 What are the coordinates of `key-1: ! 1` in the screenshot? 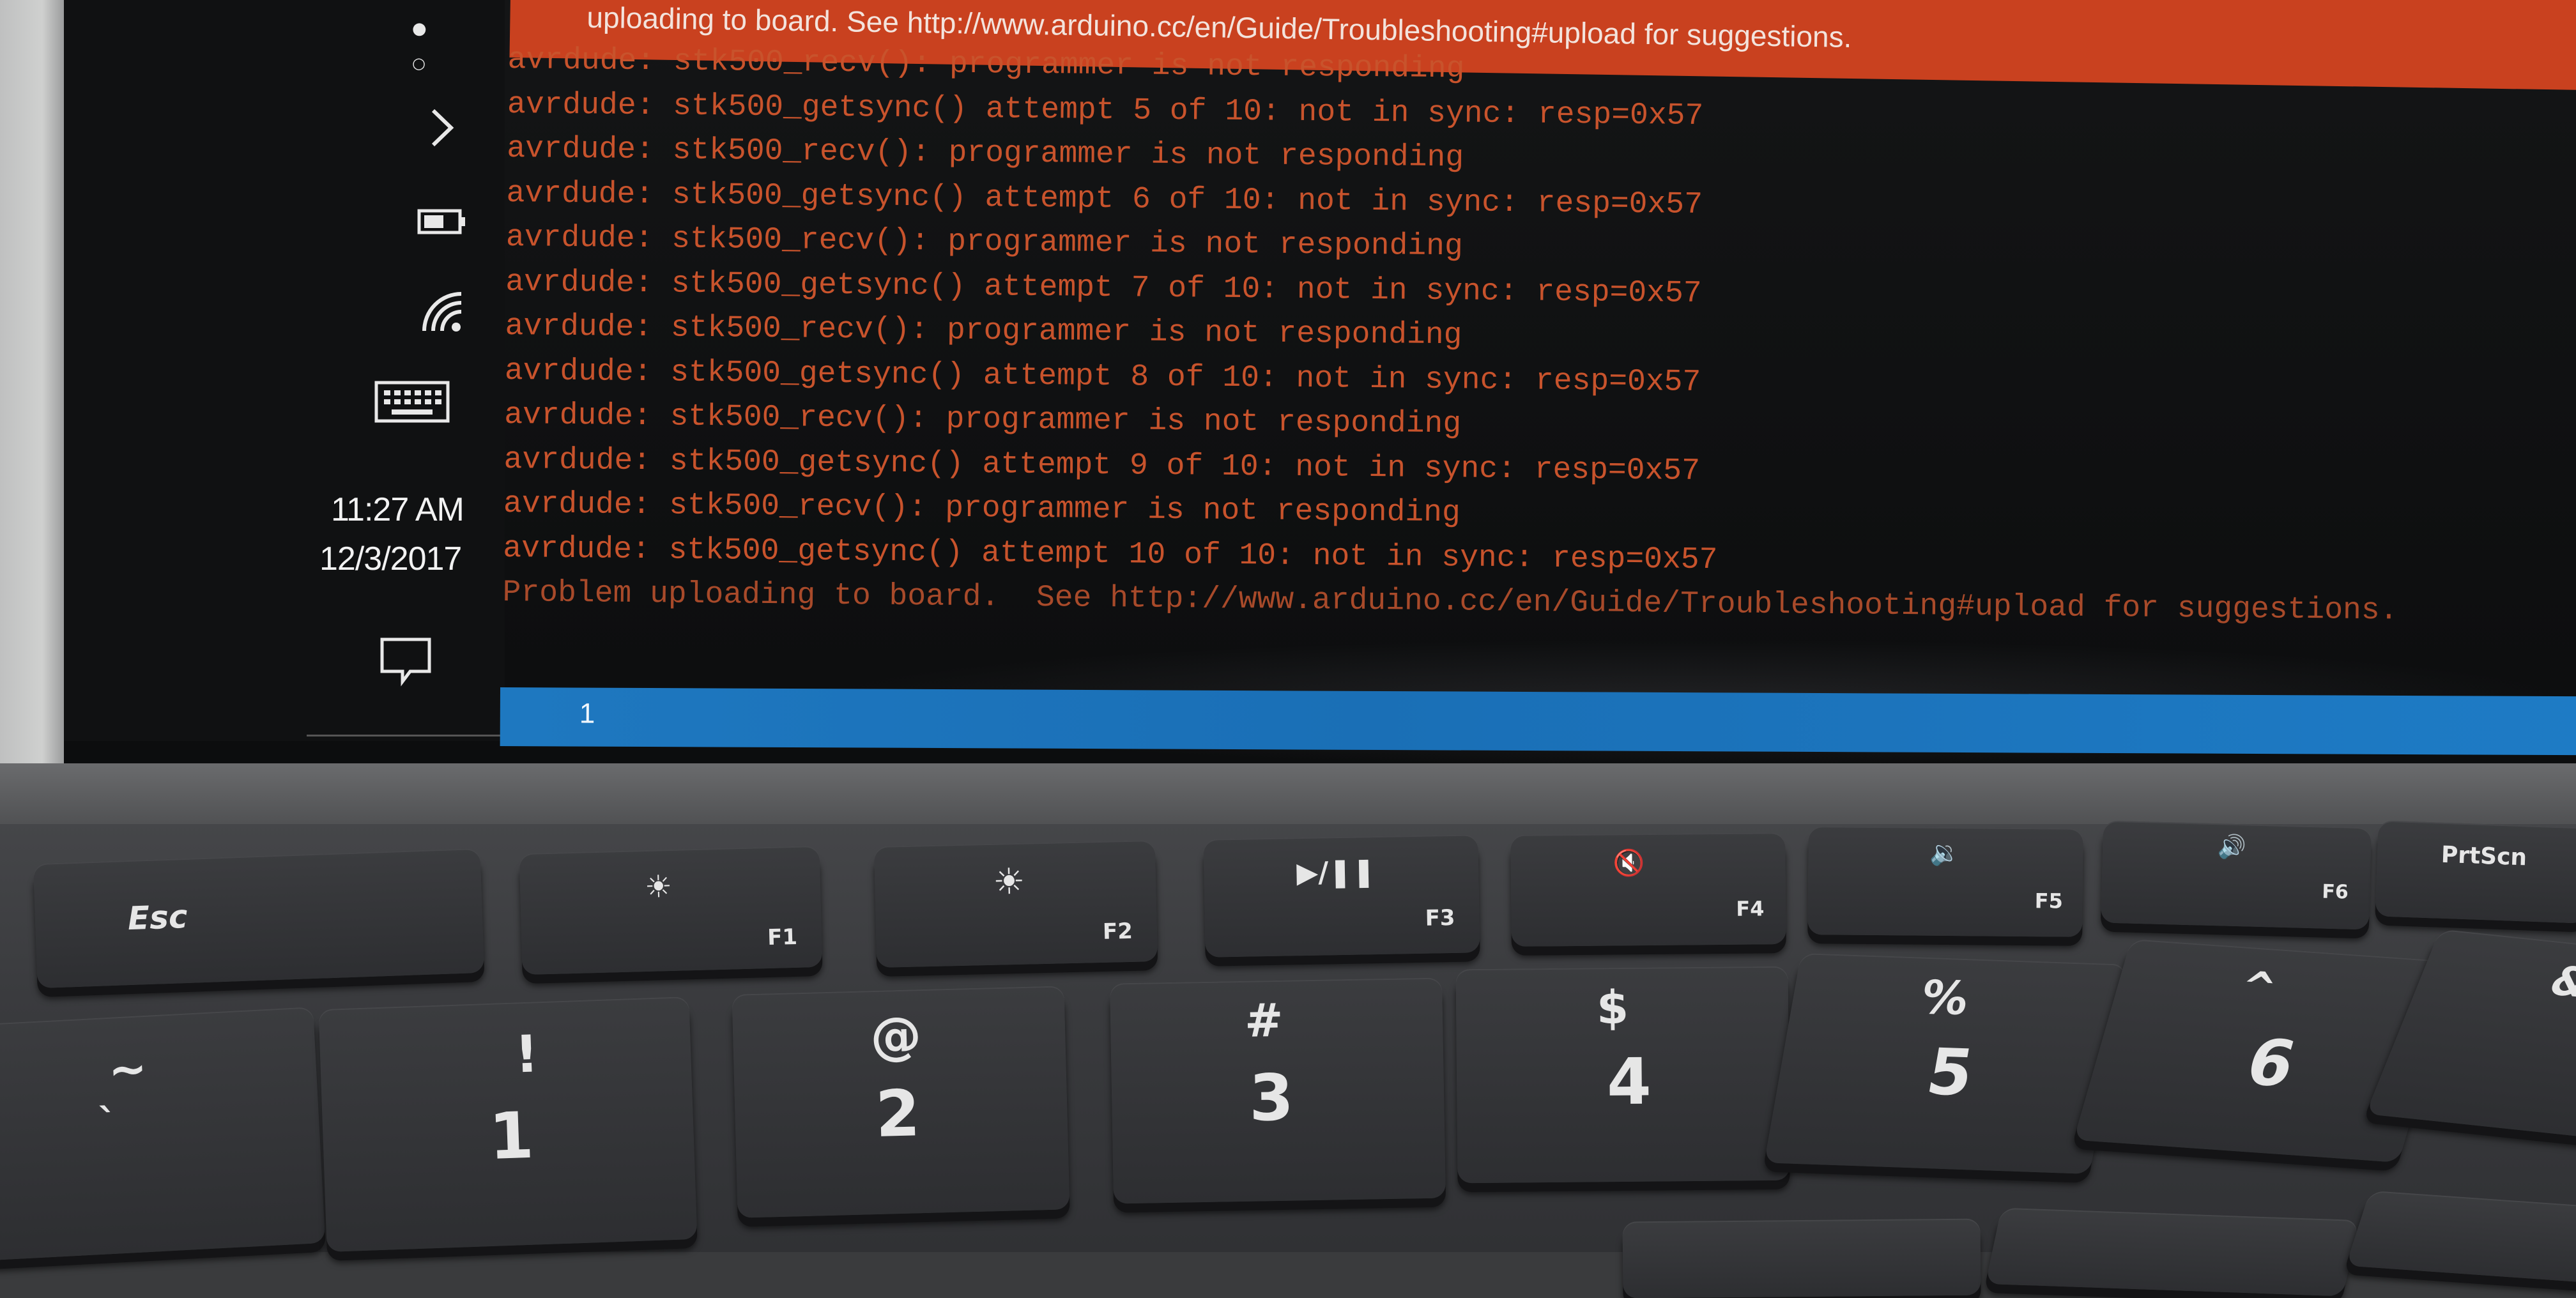 It's located at (508, 1124).